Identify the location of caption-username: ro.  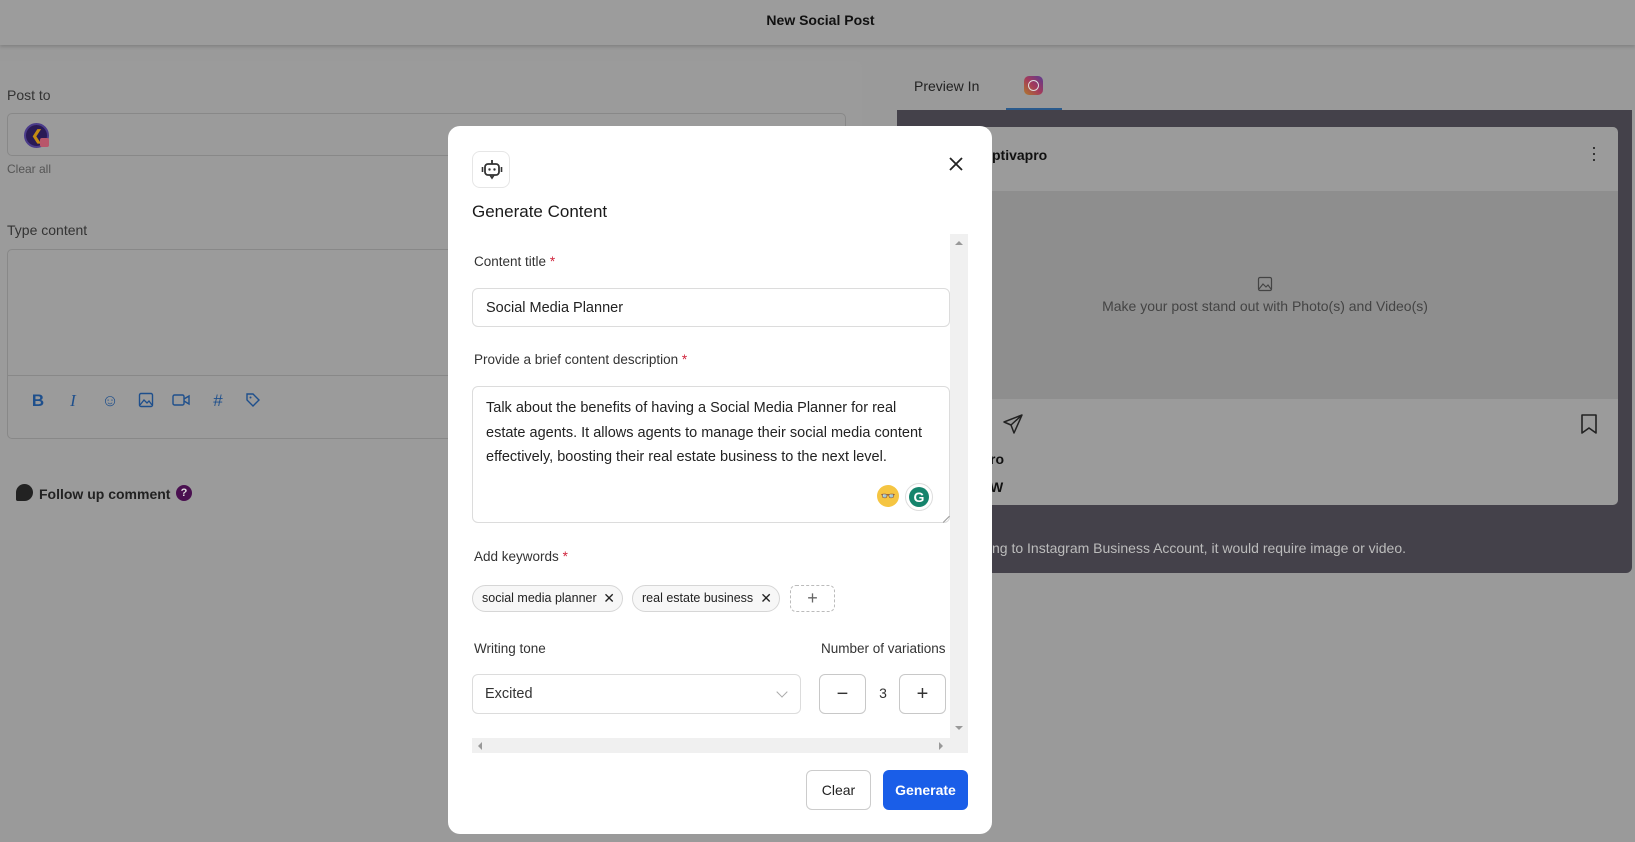
(997, 459).